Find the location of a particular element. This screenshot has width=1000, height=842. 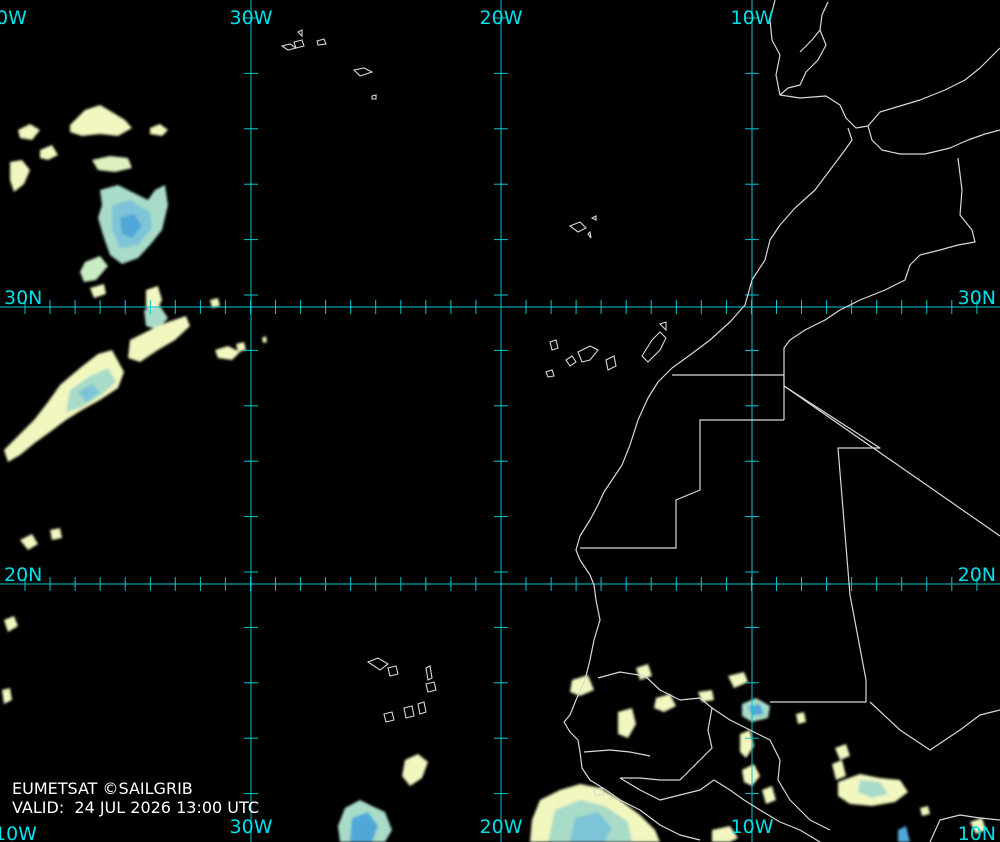

cloud-patch is located at coordinates (56, 534).